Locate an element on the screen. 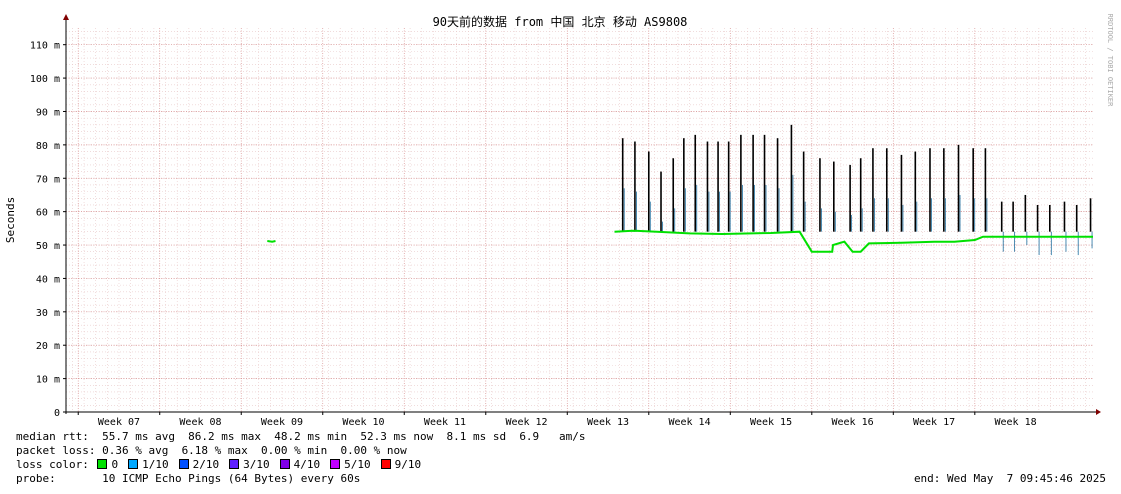 This screenshot has width=1121, height=494. x-tick-label: Week 09 is located at coordinates (282, 422).